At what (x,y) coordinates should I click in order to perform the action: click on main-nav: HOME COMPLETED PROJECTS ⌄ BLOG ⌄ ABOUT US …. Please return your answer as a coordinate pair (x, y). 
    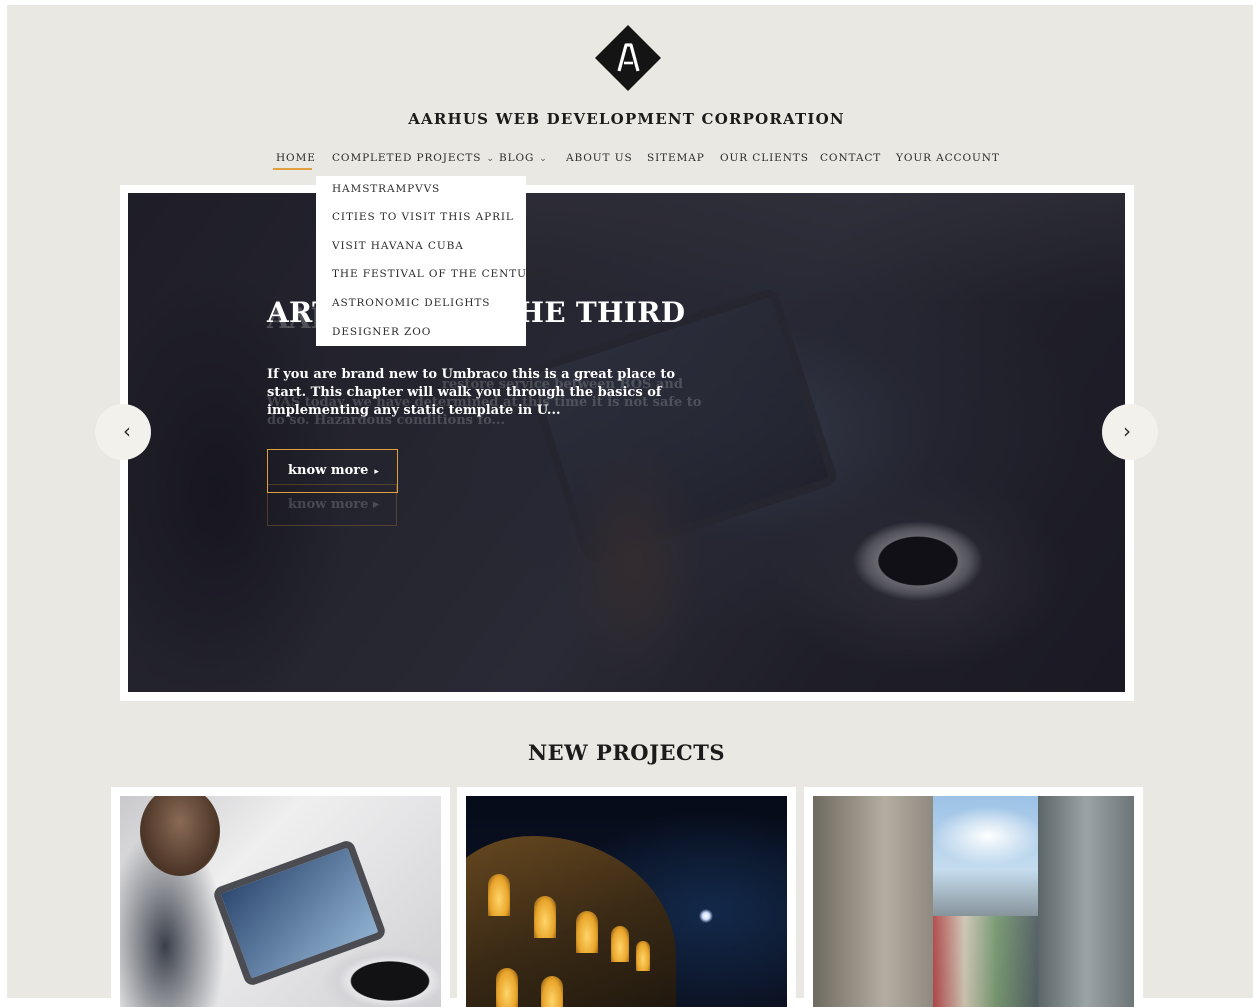
    Looking at the image, I should click on (626, 163).